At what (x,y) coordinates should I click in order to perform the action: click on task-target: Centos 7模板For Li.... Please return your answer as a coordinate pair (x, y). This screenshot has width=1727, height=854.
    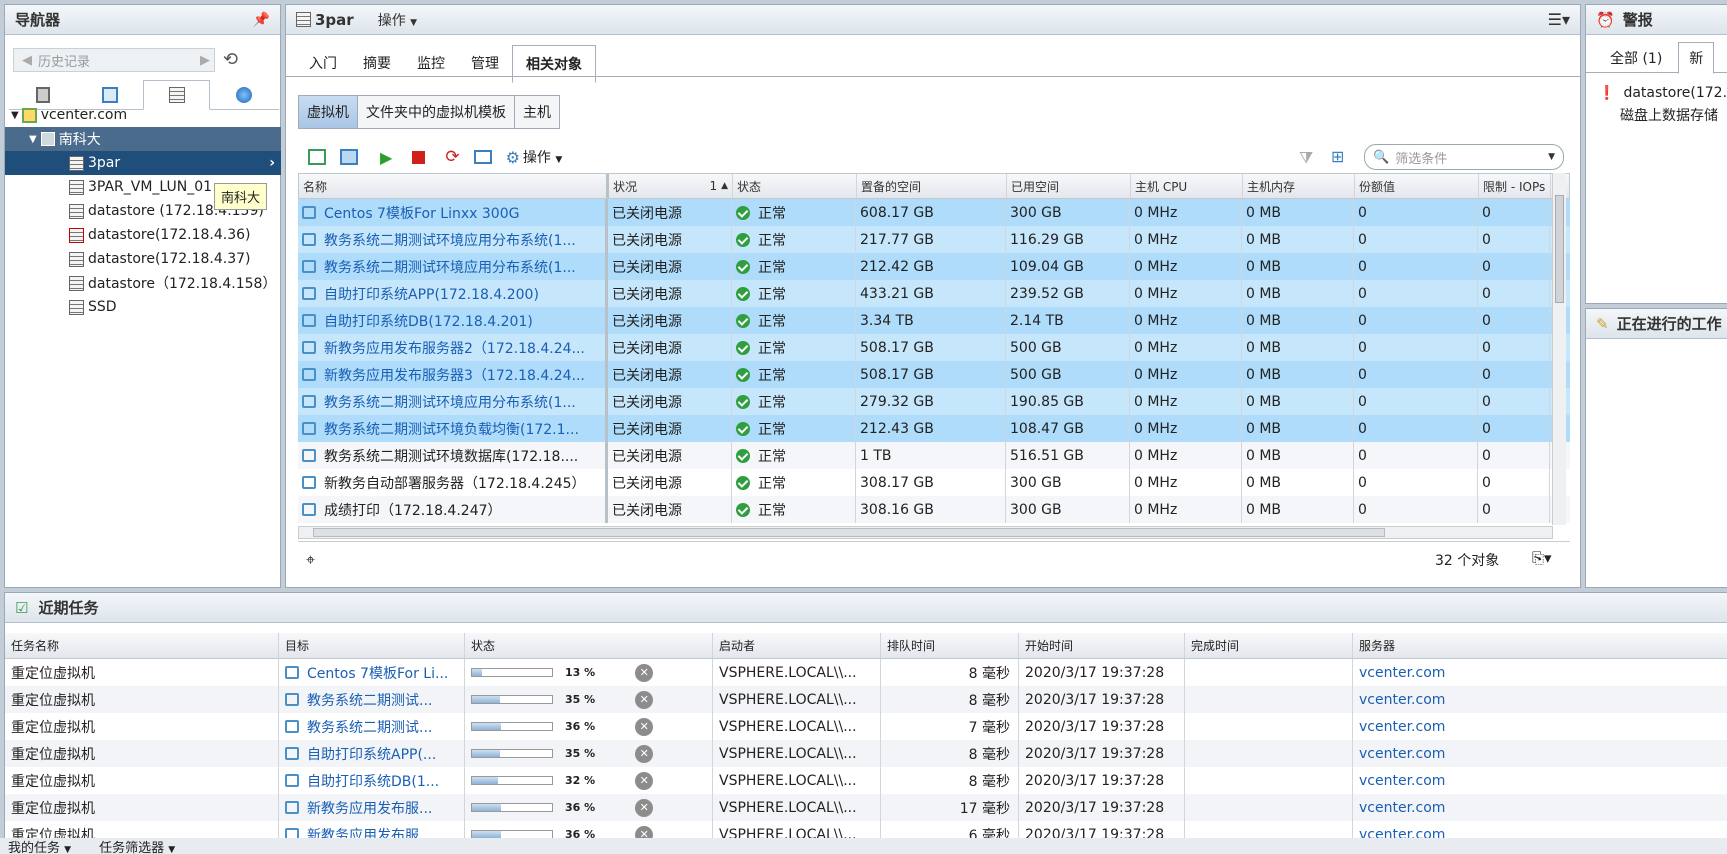
    Looking at the image, I should click on (377, 673).